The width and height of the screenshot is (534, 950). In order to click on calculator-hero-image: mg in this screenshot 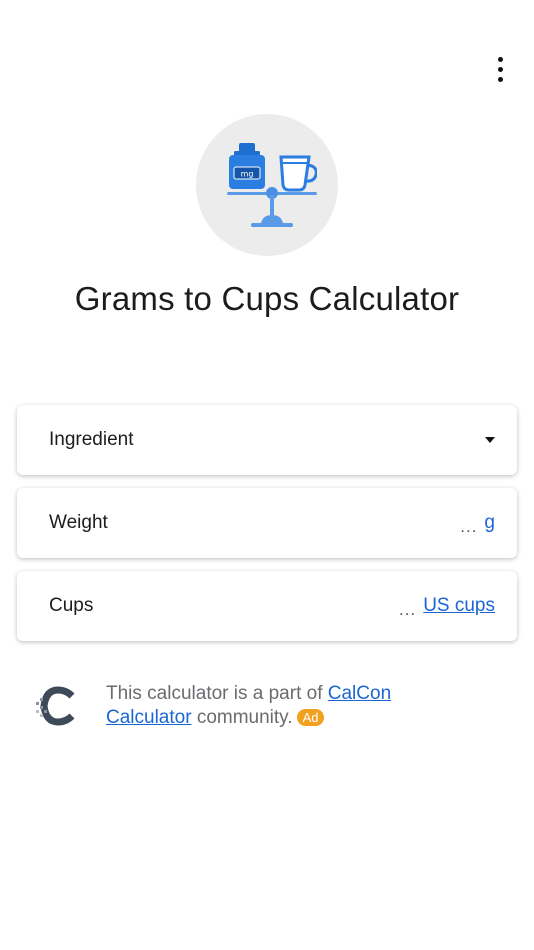, I will do `click(267, 185)`.